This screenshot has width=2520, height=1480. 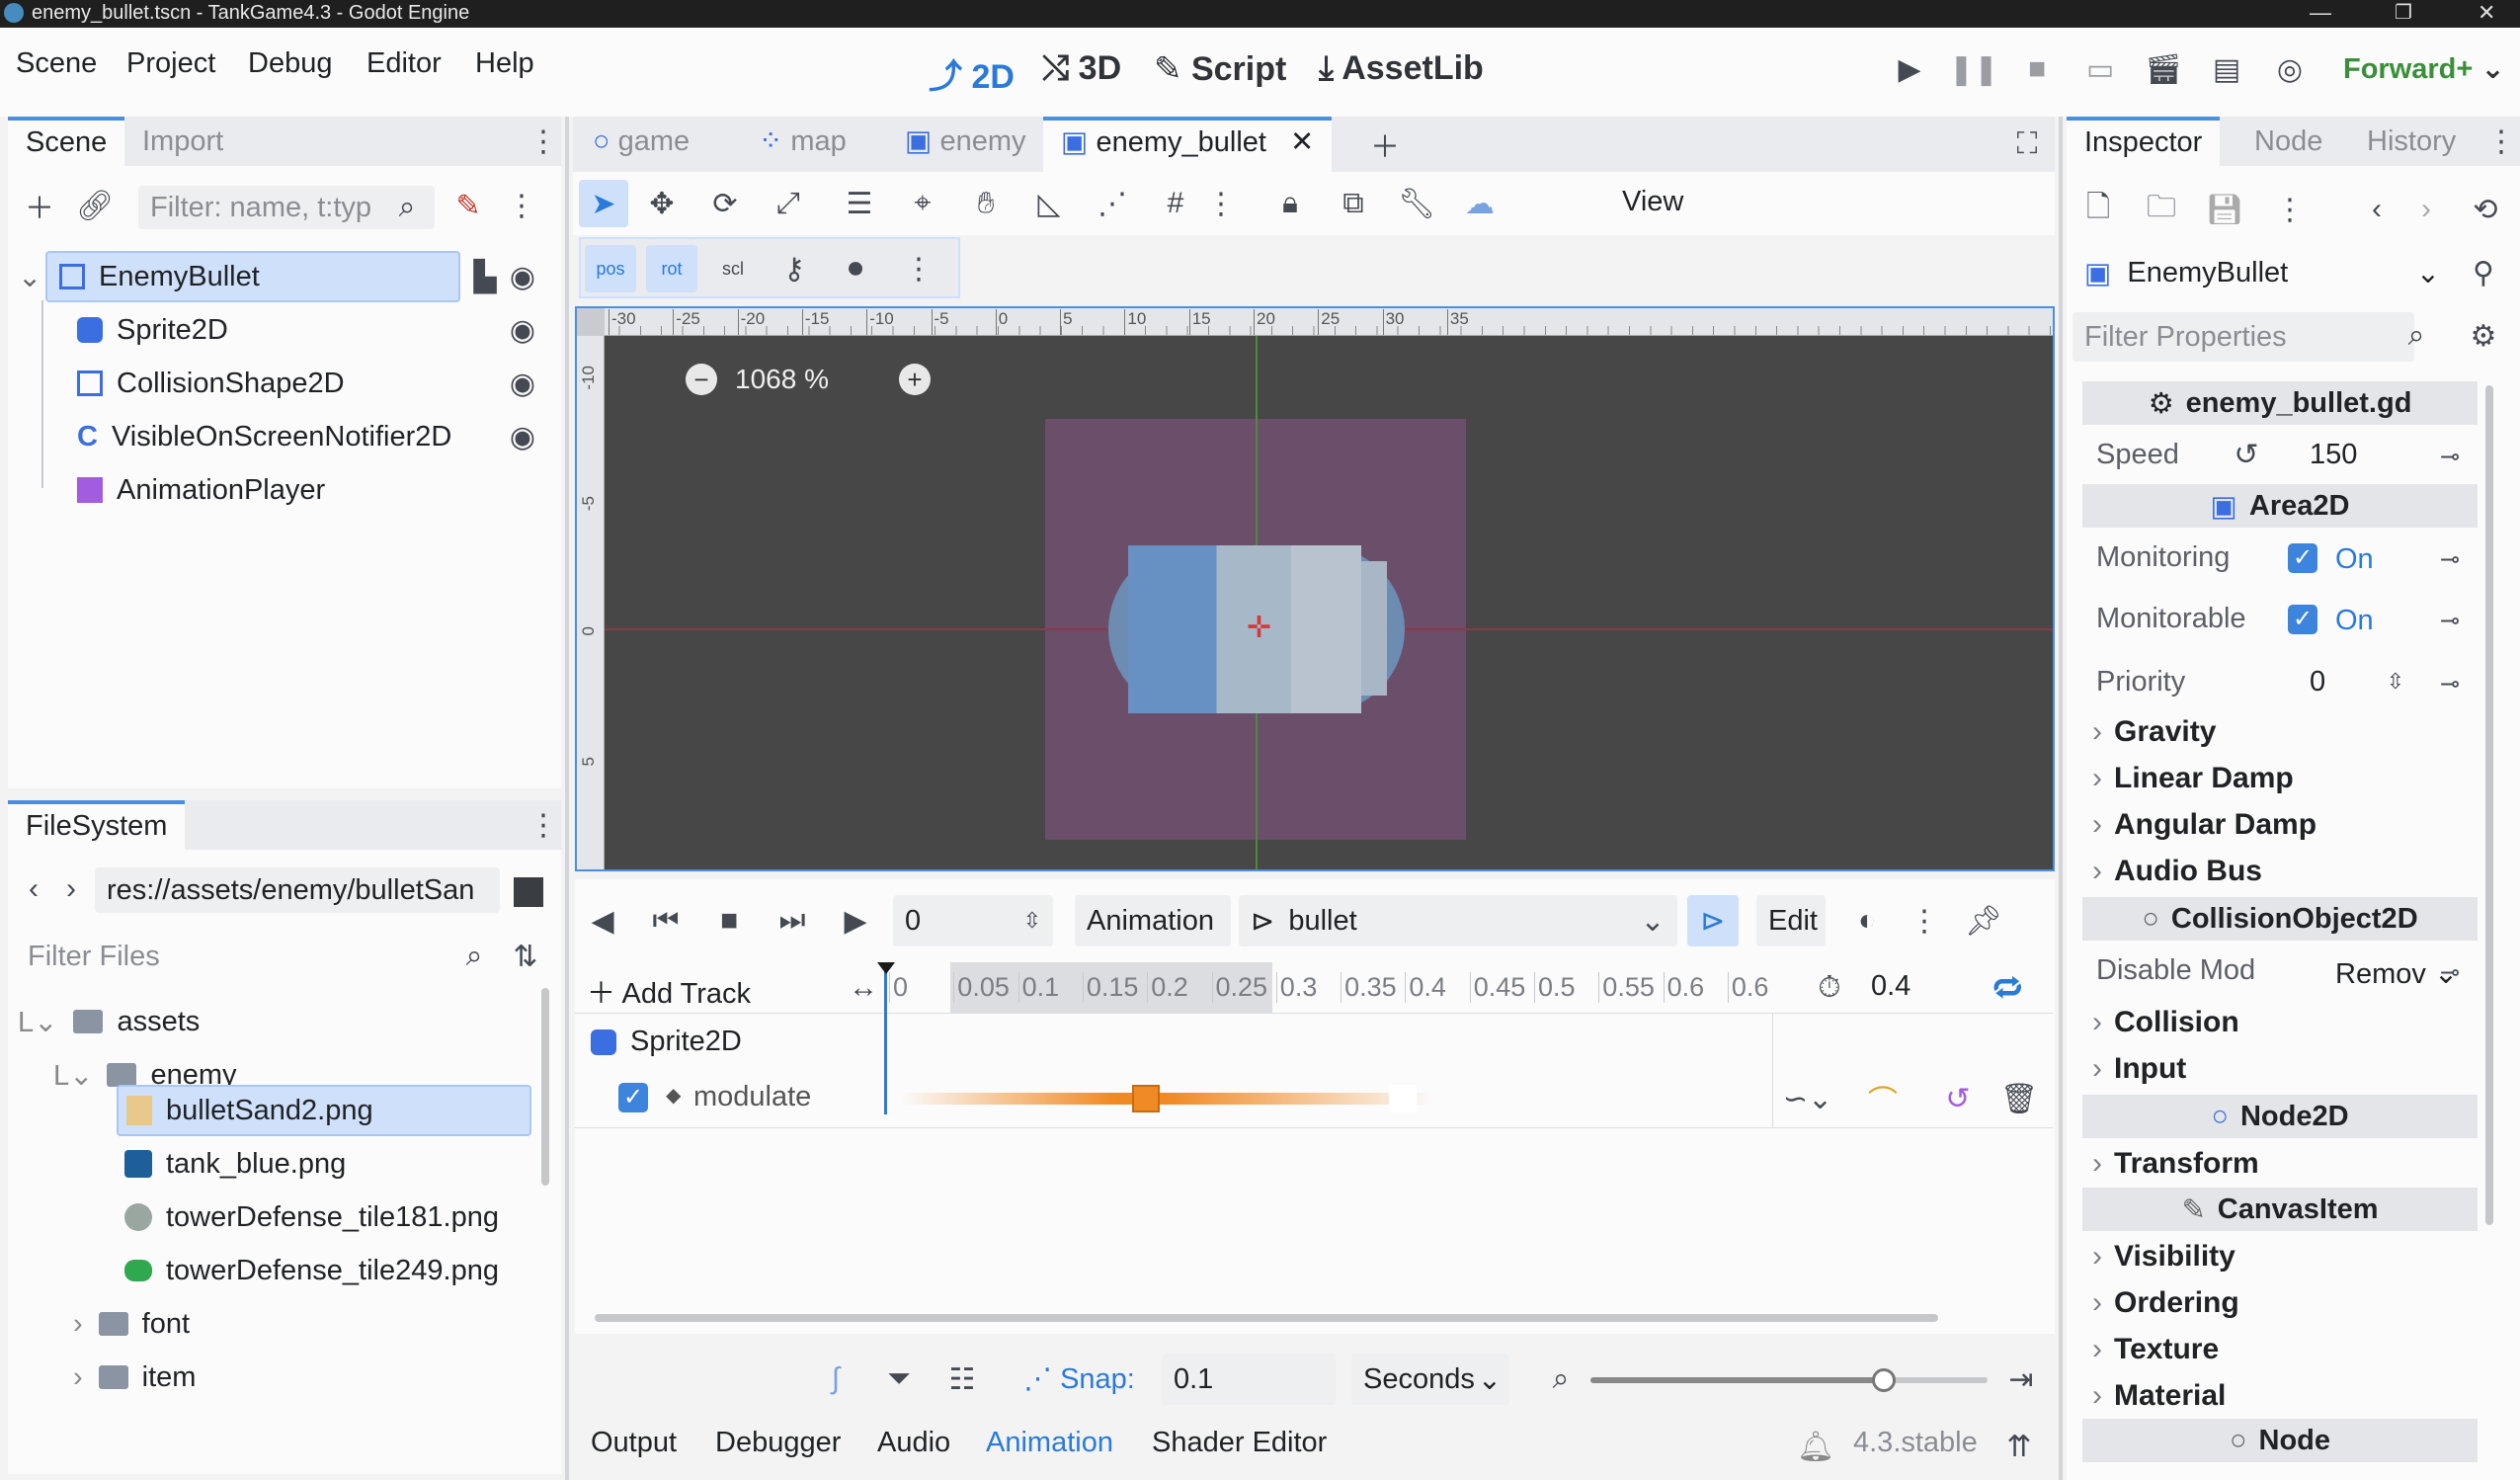 What do you see at coordinates (666, 921) in the screenshot?
I see `play-backwards-start-icon: ⏮` at bounding box center [666, 921].